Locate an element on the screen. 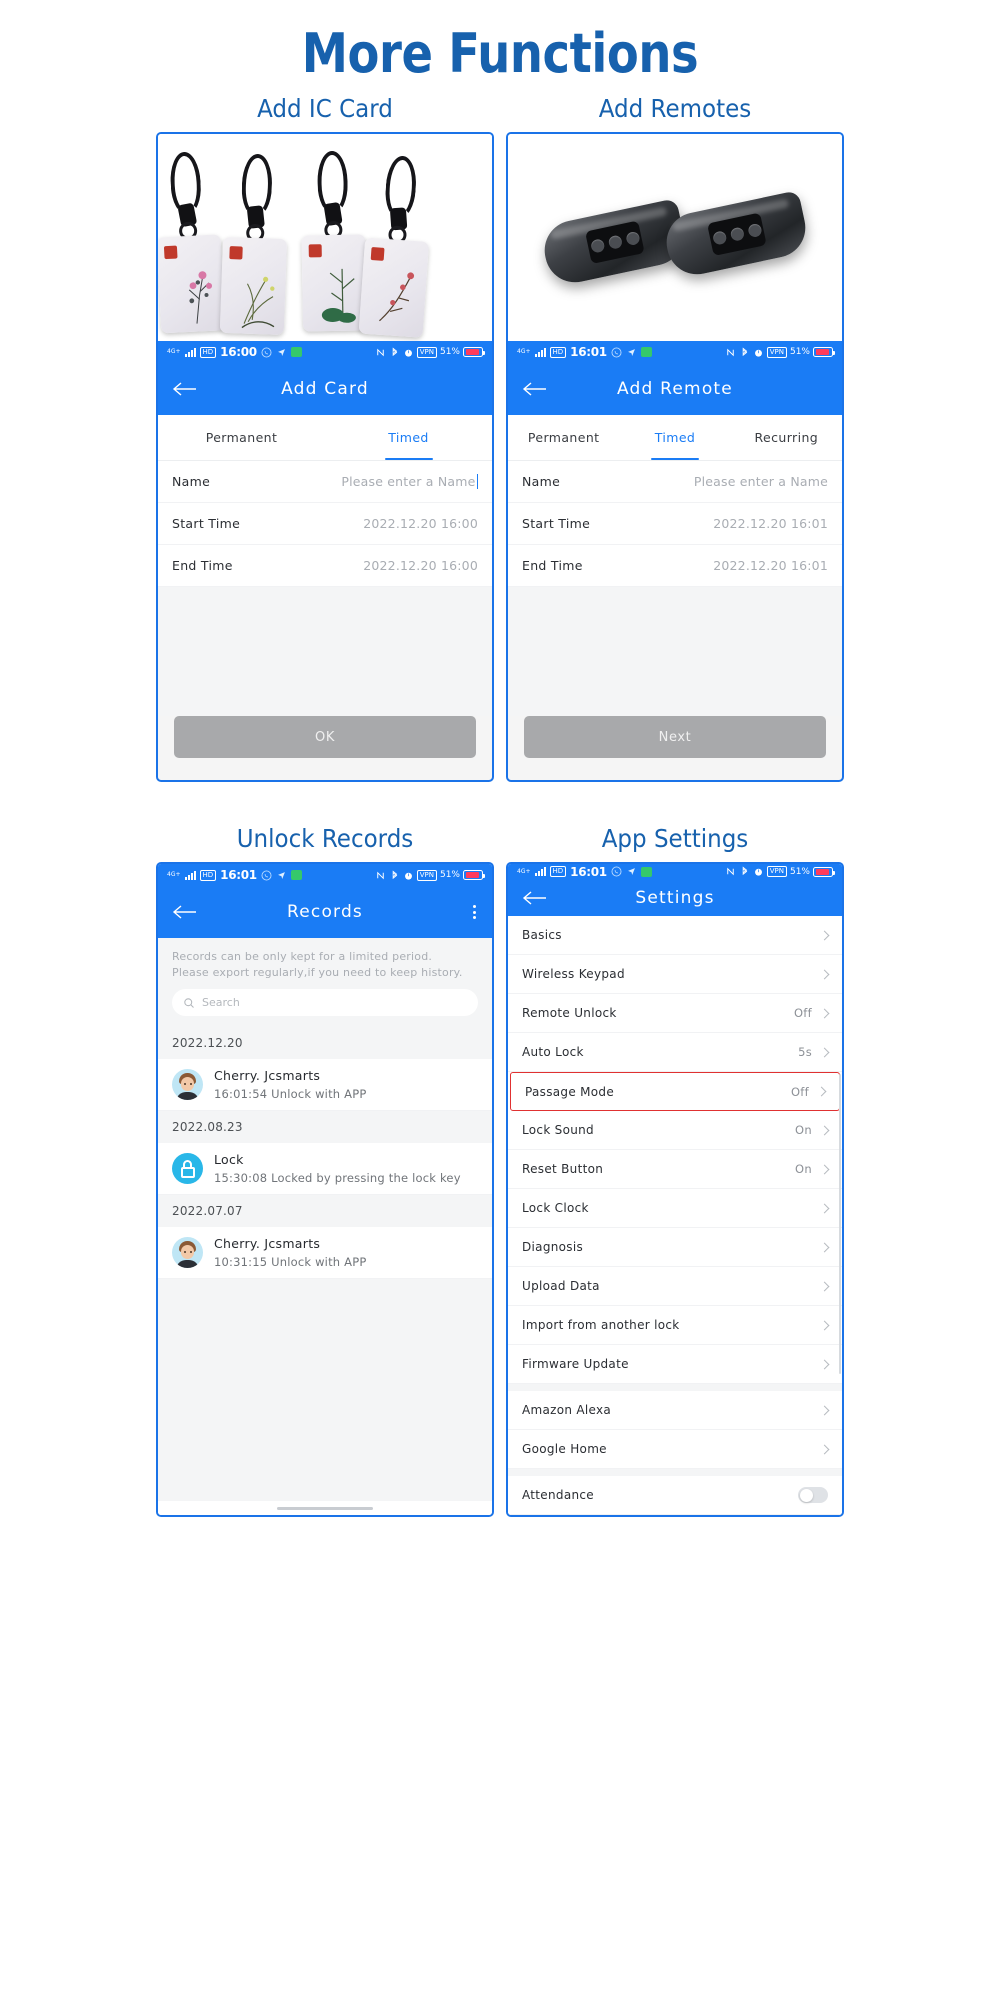 Image resolution: width=1000 pixels, height=2014 pixels. vpn-icon: VPN is located at coordinates (426, 875).